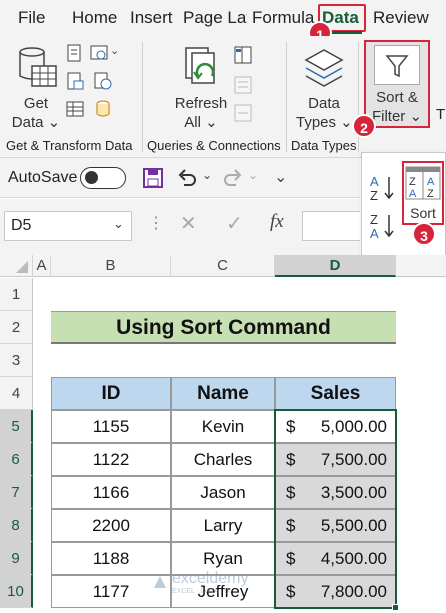  I want to click on sales-value: 7,500.00, so click(353, 459).